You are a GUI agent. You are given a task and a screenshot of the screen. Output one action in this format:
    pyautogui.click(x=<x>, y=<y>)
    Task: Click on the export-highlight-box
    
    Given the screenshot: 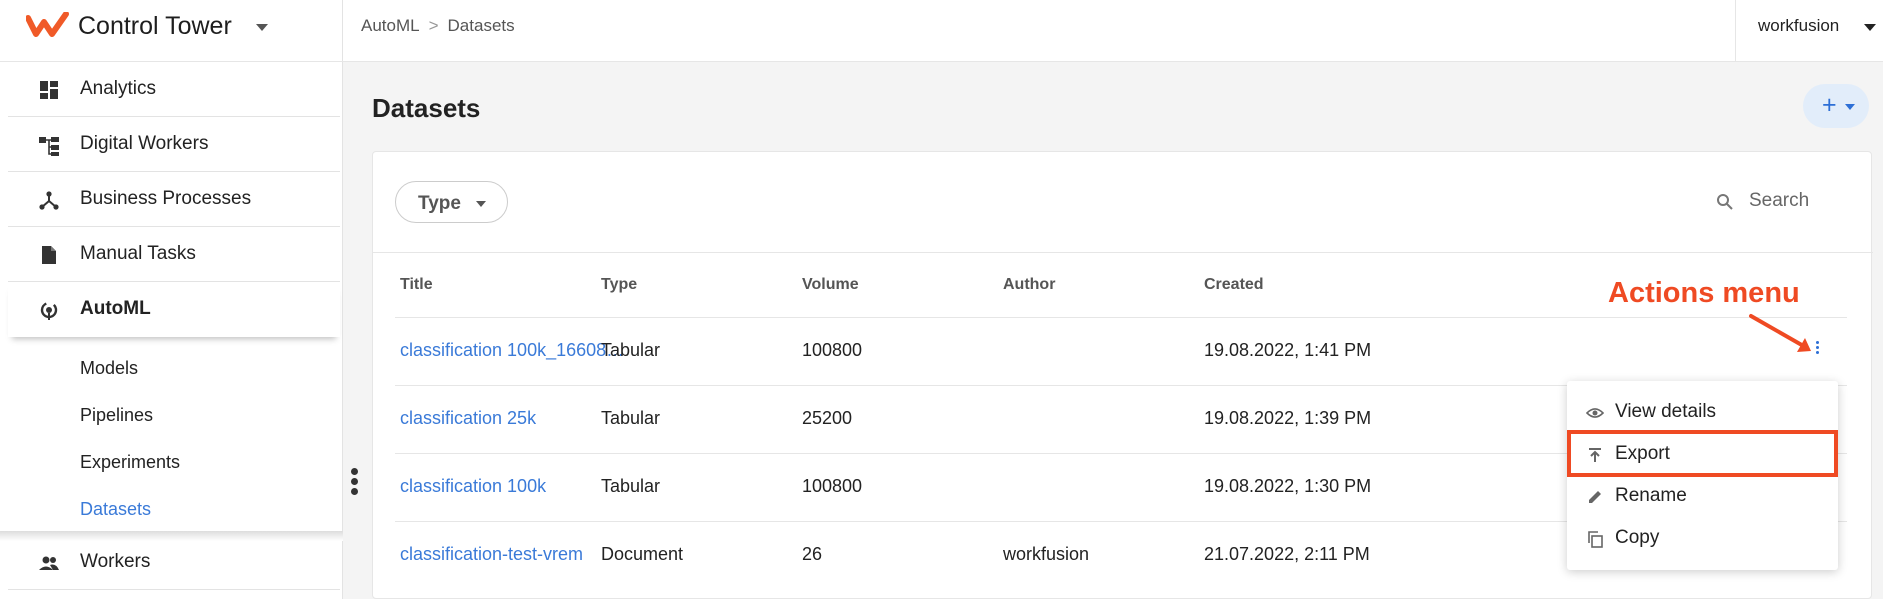 What is the action you would take?
    pyautogui.click(x=1702, y=453)
    